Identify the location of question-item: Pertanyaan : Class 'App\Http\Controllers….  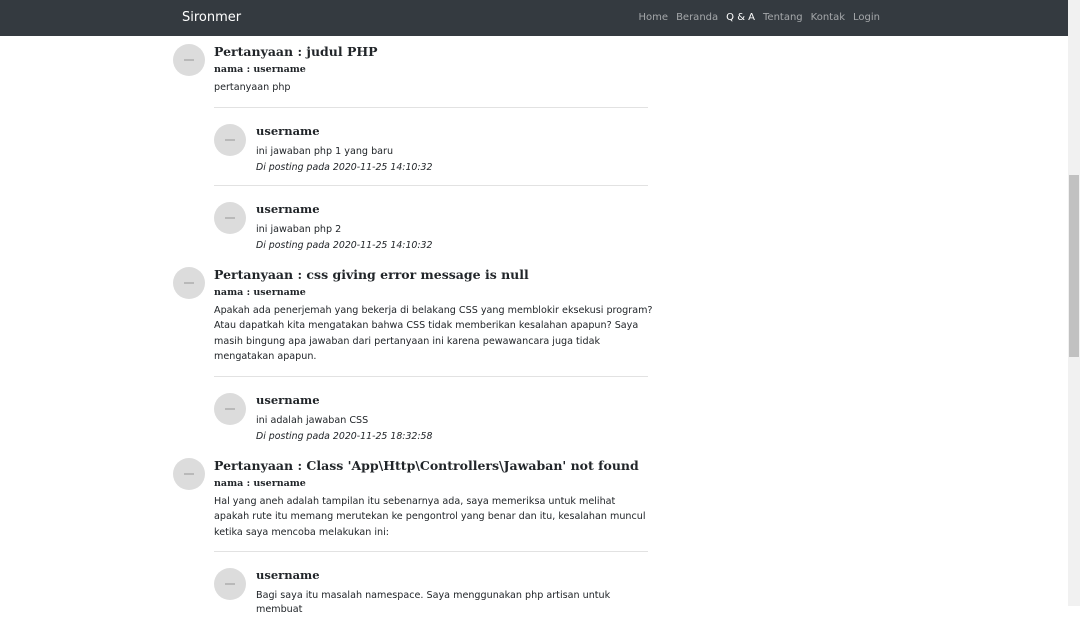
(413, 536).